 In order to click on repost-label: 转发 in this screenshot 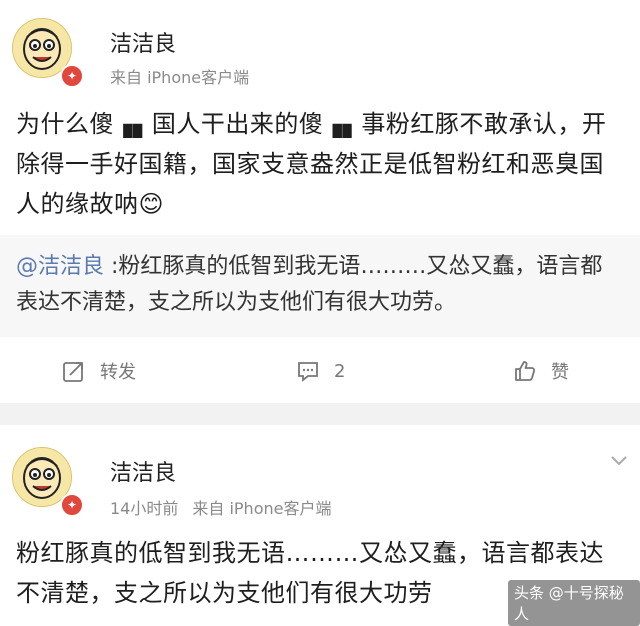, I will do `click(118, 372)`.